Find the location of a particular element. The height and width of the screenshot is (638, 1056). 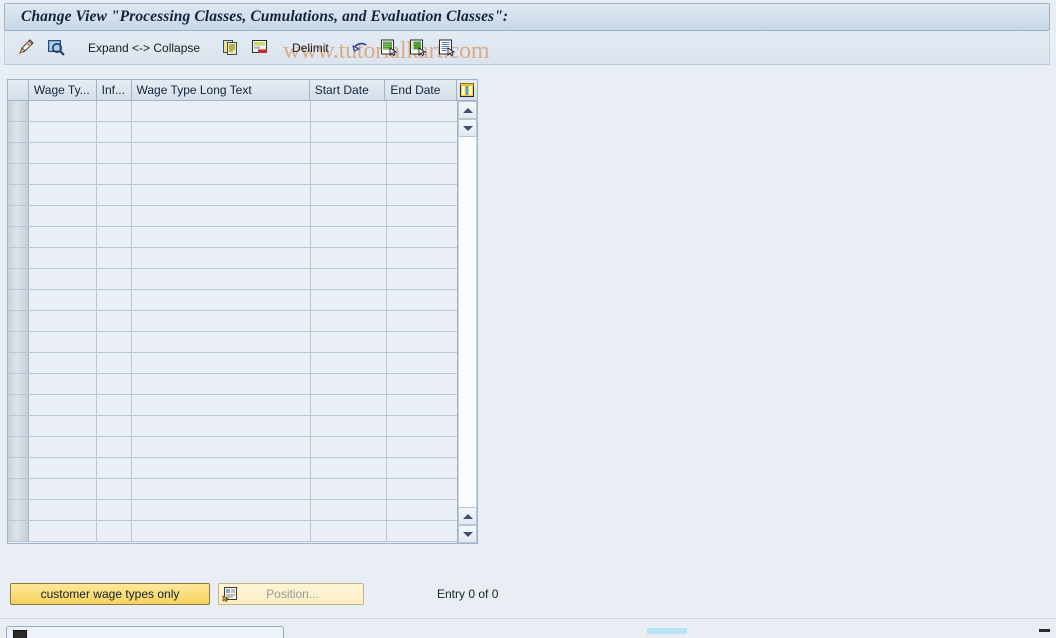

deselect-all-icon is located at coordinates (418, 48).